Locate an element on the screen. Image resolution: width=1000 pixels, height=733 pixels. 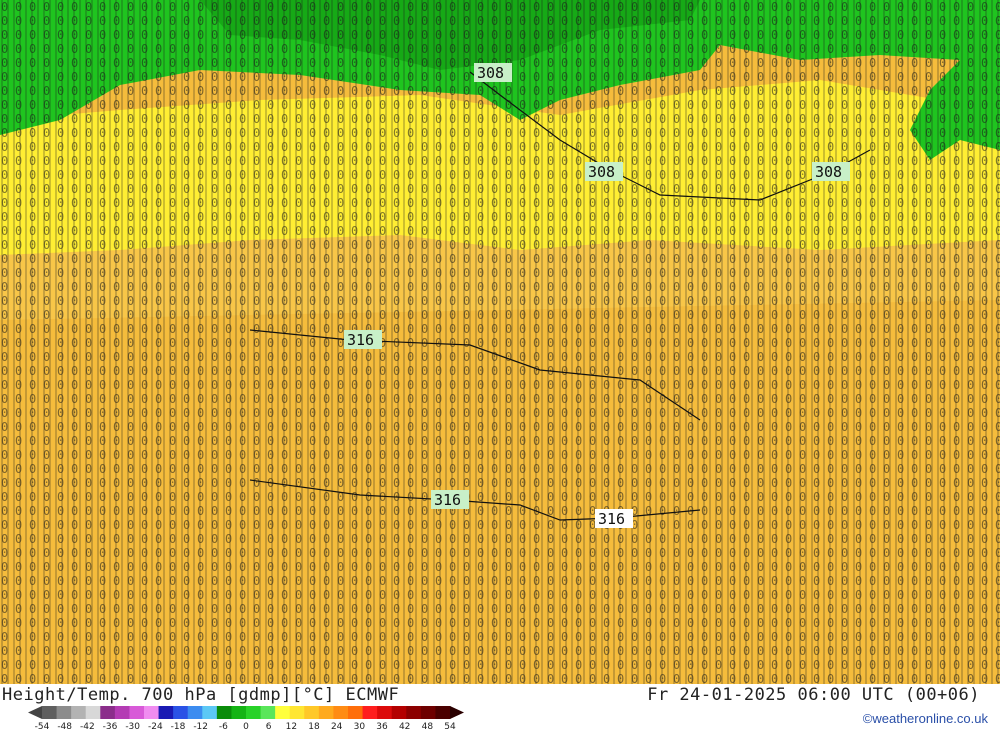
legend-tick-label: 30 is located at coordinates (360, 726).